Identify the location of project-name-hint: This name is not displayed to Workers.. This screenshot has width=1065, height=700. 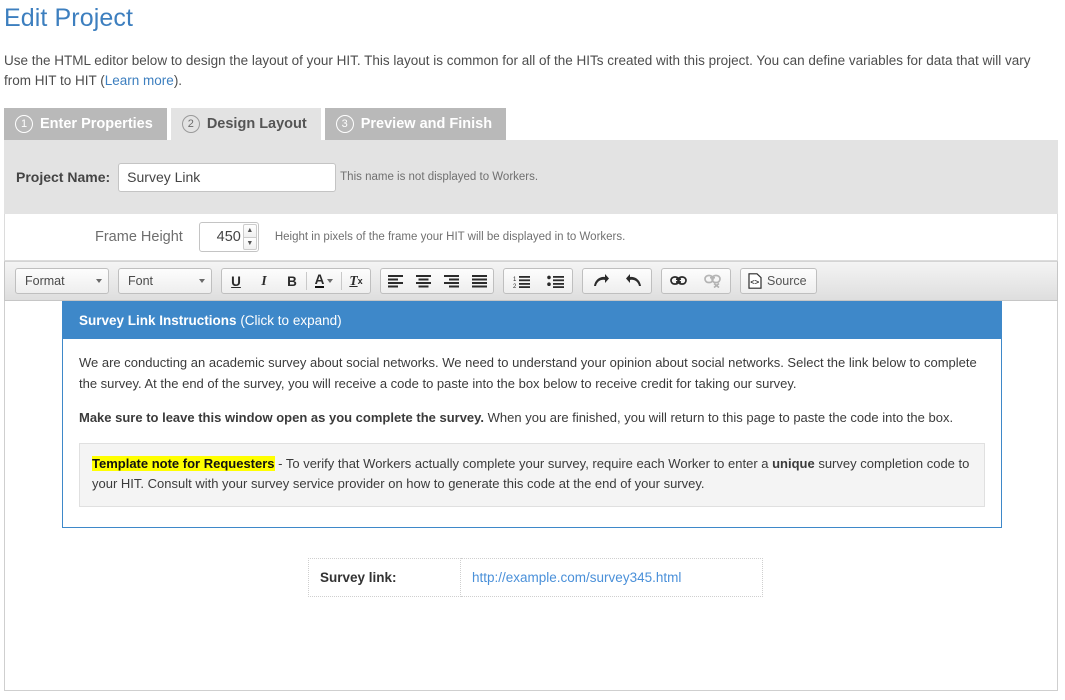
(439, 177).